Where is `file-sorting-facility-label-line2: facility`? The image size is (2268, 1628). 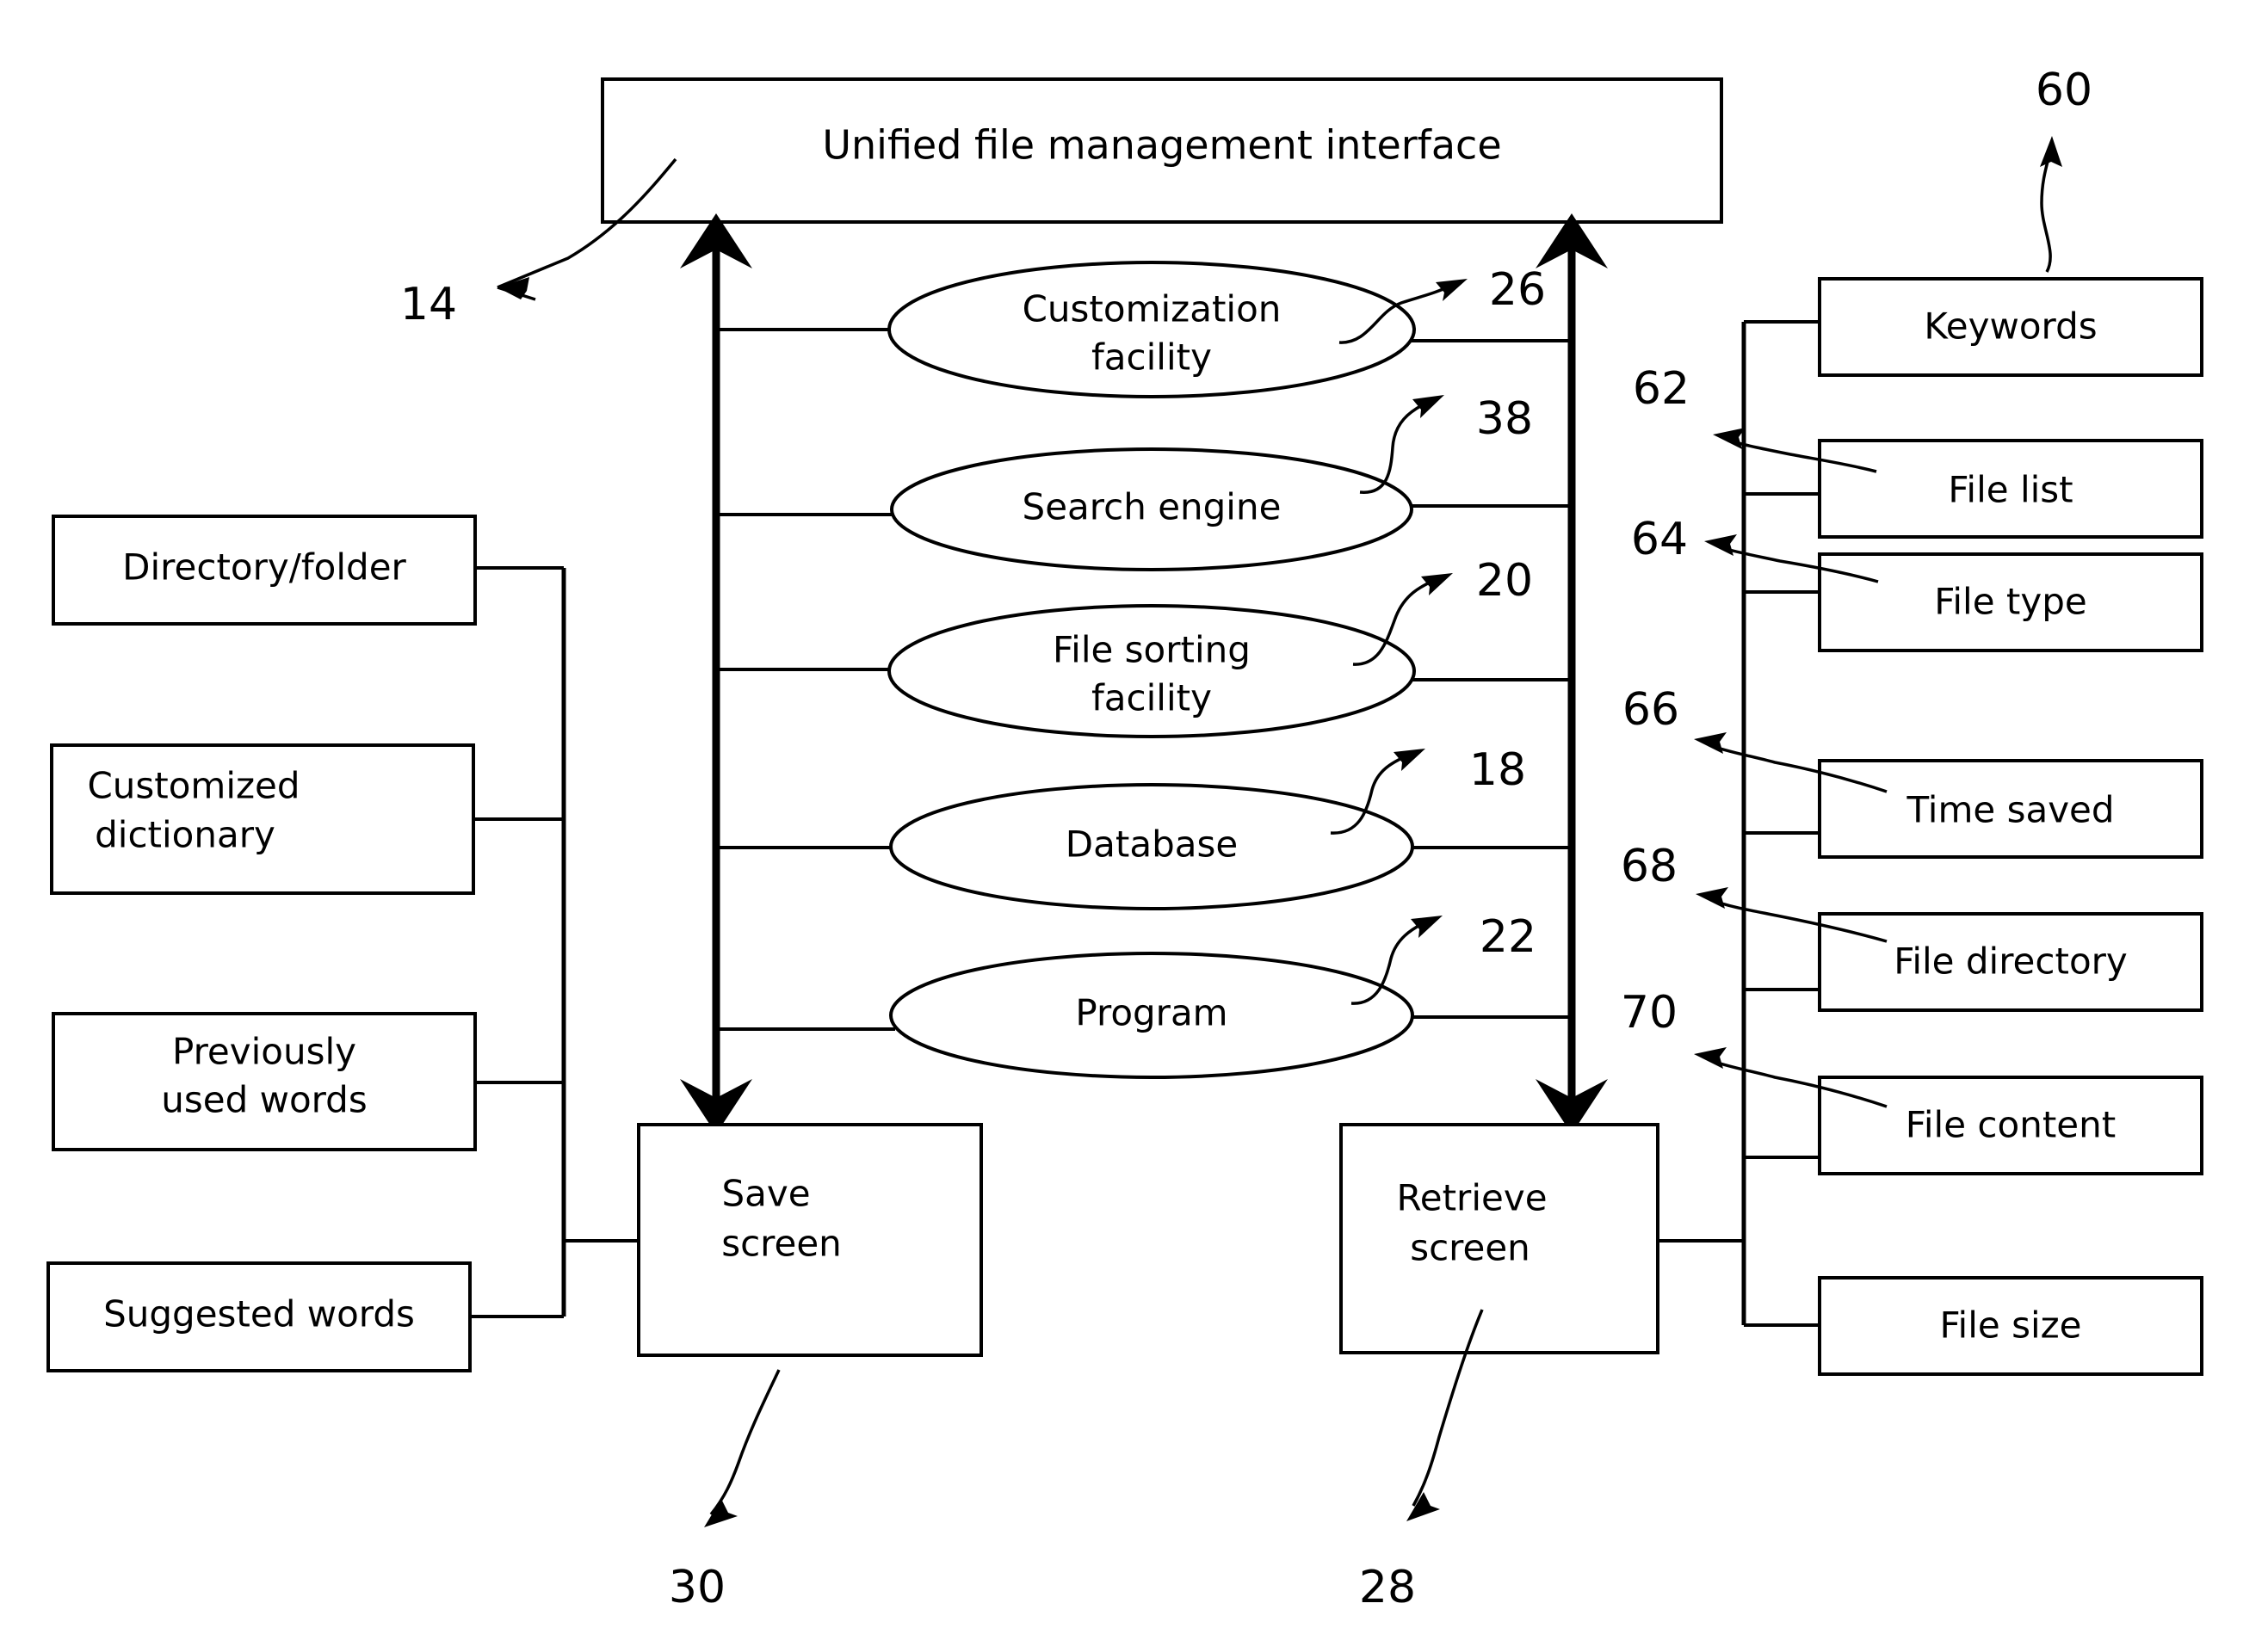 file-sorting-facility-label-line2: facility is located at coordinates (1151, 698).